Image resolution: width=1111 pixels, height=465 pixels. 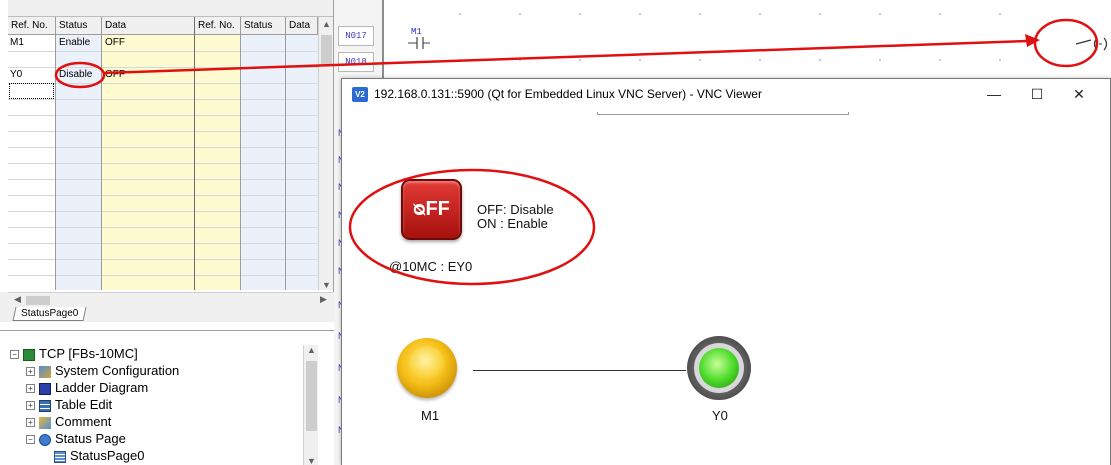 What do you see at coordinates (566, 57) in the screenshot?
I see `annotation-arrow-line` at bounding box center [566, 57].